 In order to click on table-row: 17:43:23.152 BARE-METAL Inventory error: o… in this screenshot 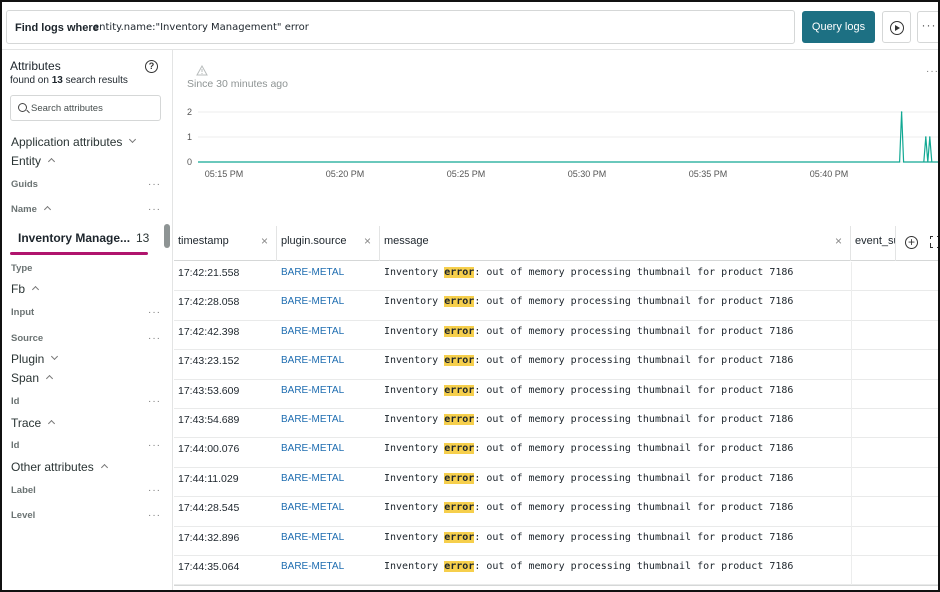, I will do `click(556, 365)`.